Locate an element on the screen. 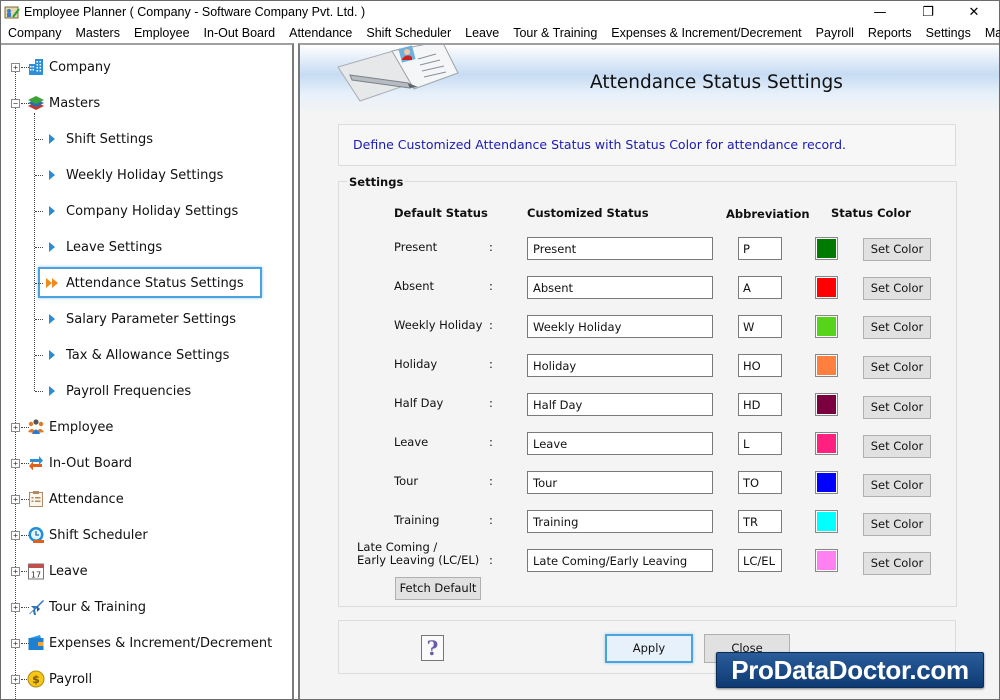 The height and width of the screenshot is (700, 1000). tree-node-masters: Masters is located at coordinates (63, 103).